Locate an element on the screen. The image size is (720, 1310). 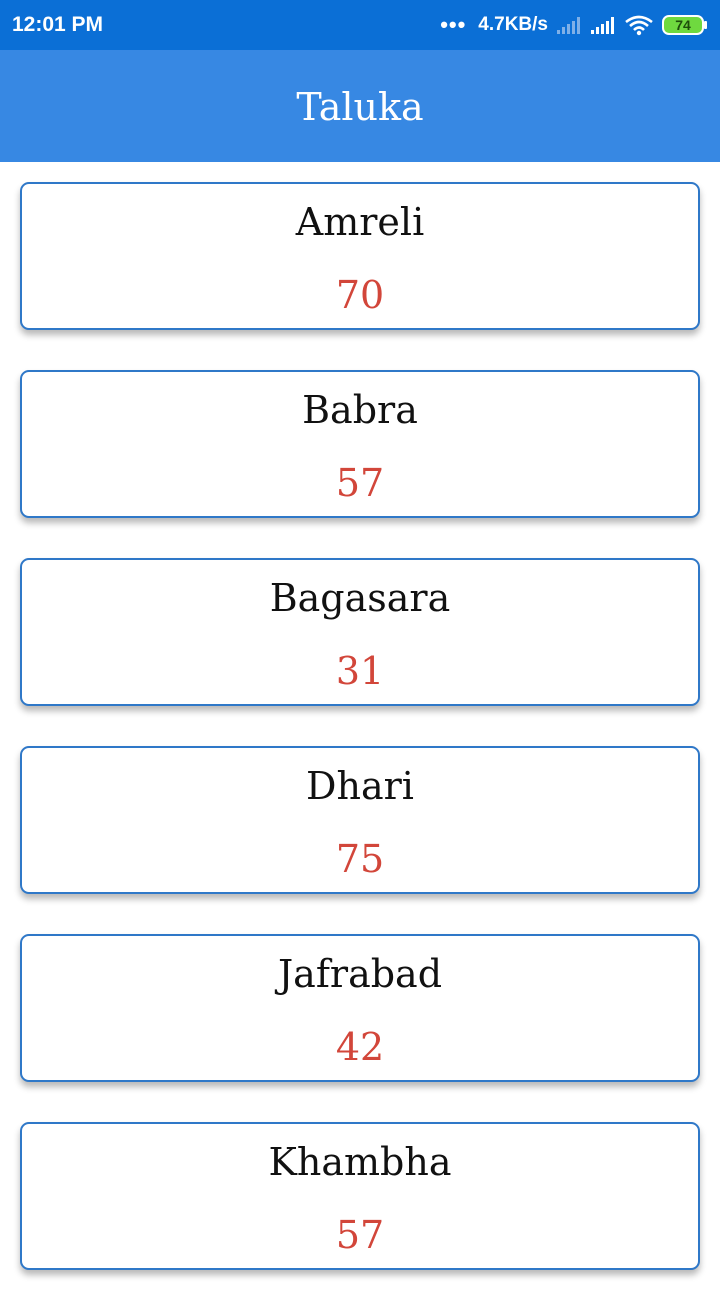
taluka-card-khambha: Khambha 57 is located at coordinates (360, 1196).